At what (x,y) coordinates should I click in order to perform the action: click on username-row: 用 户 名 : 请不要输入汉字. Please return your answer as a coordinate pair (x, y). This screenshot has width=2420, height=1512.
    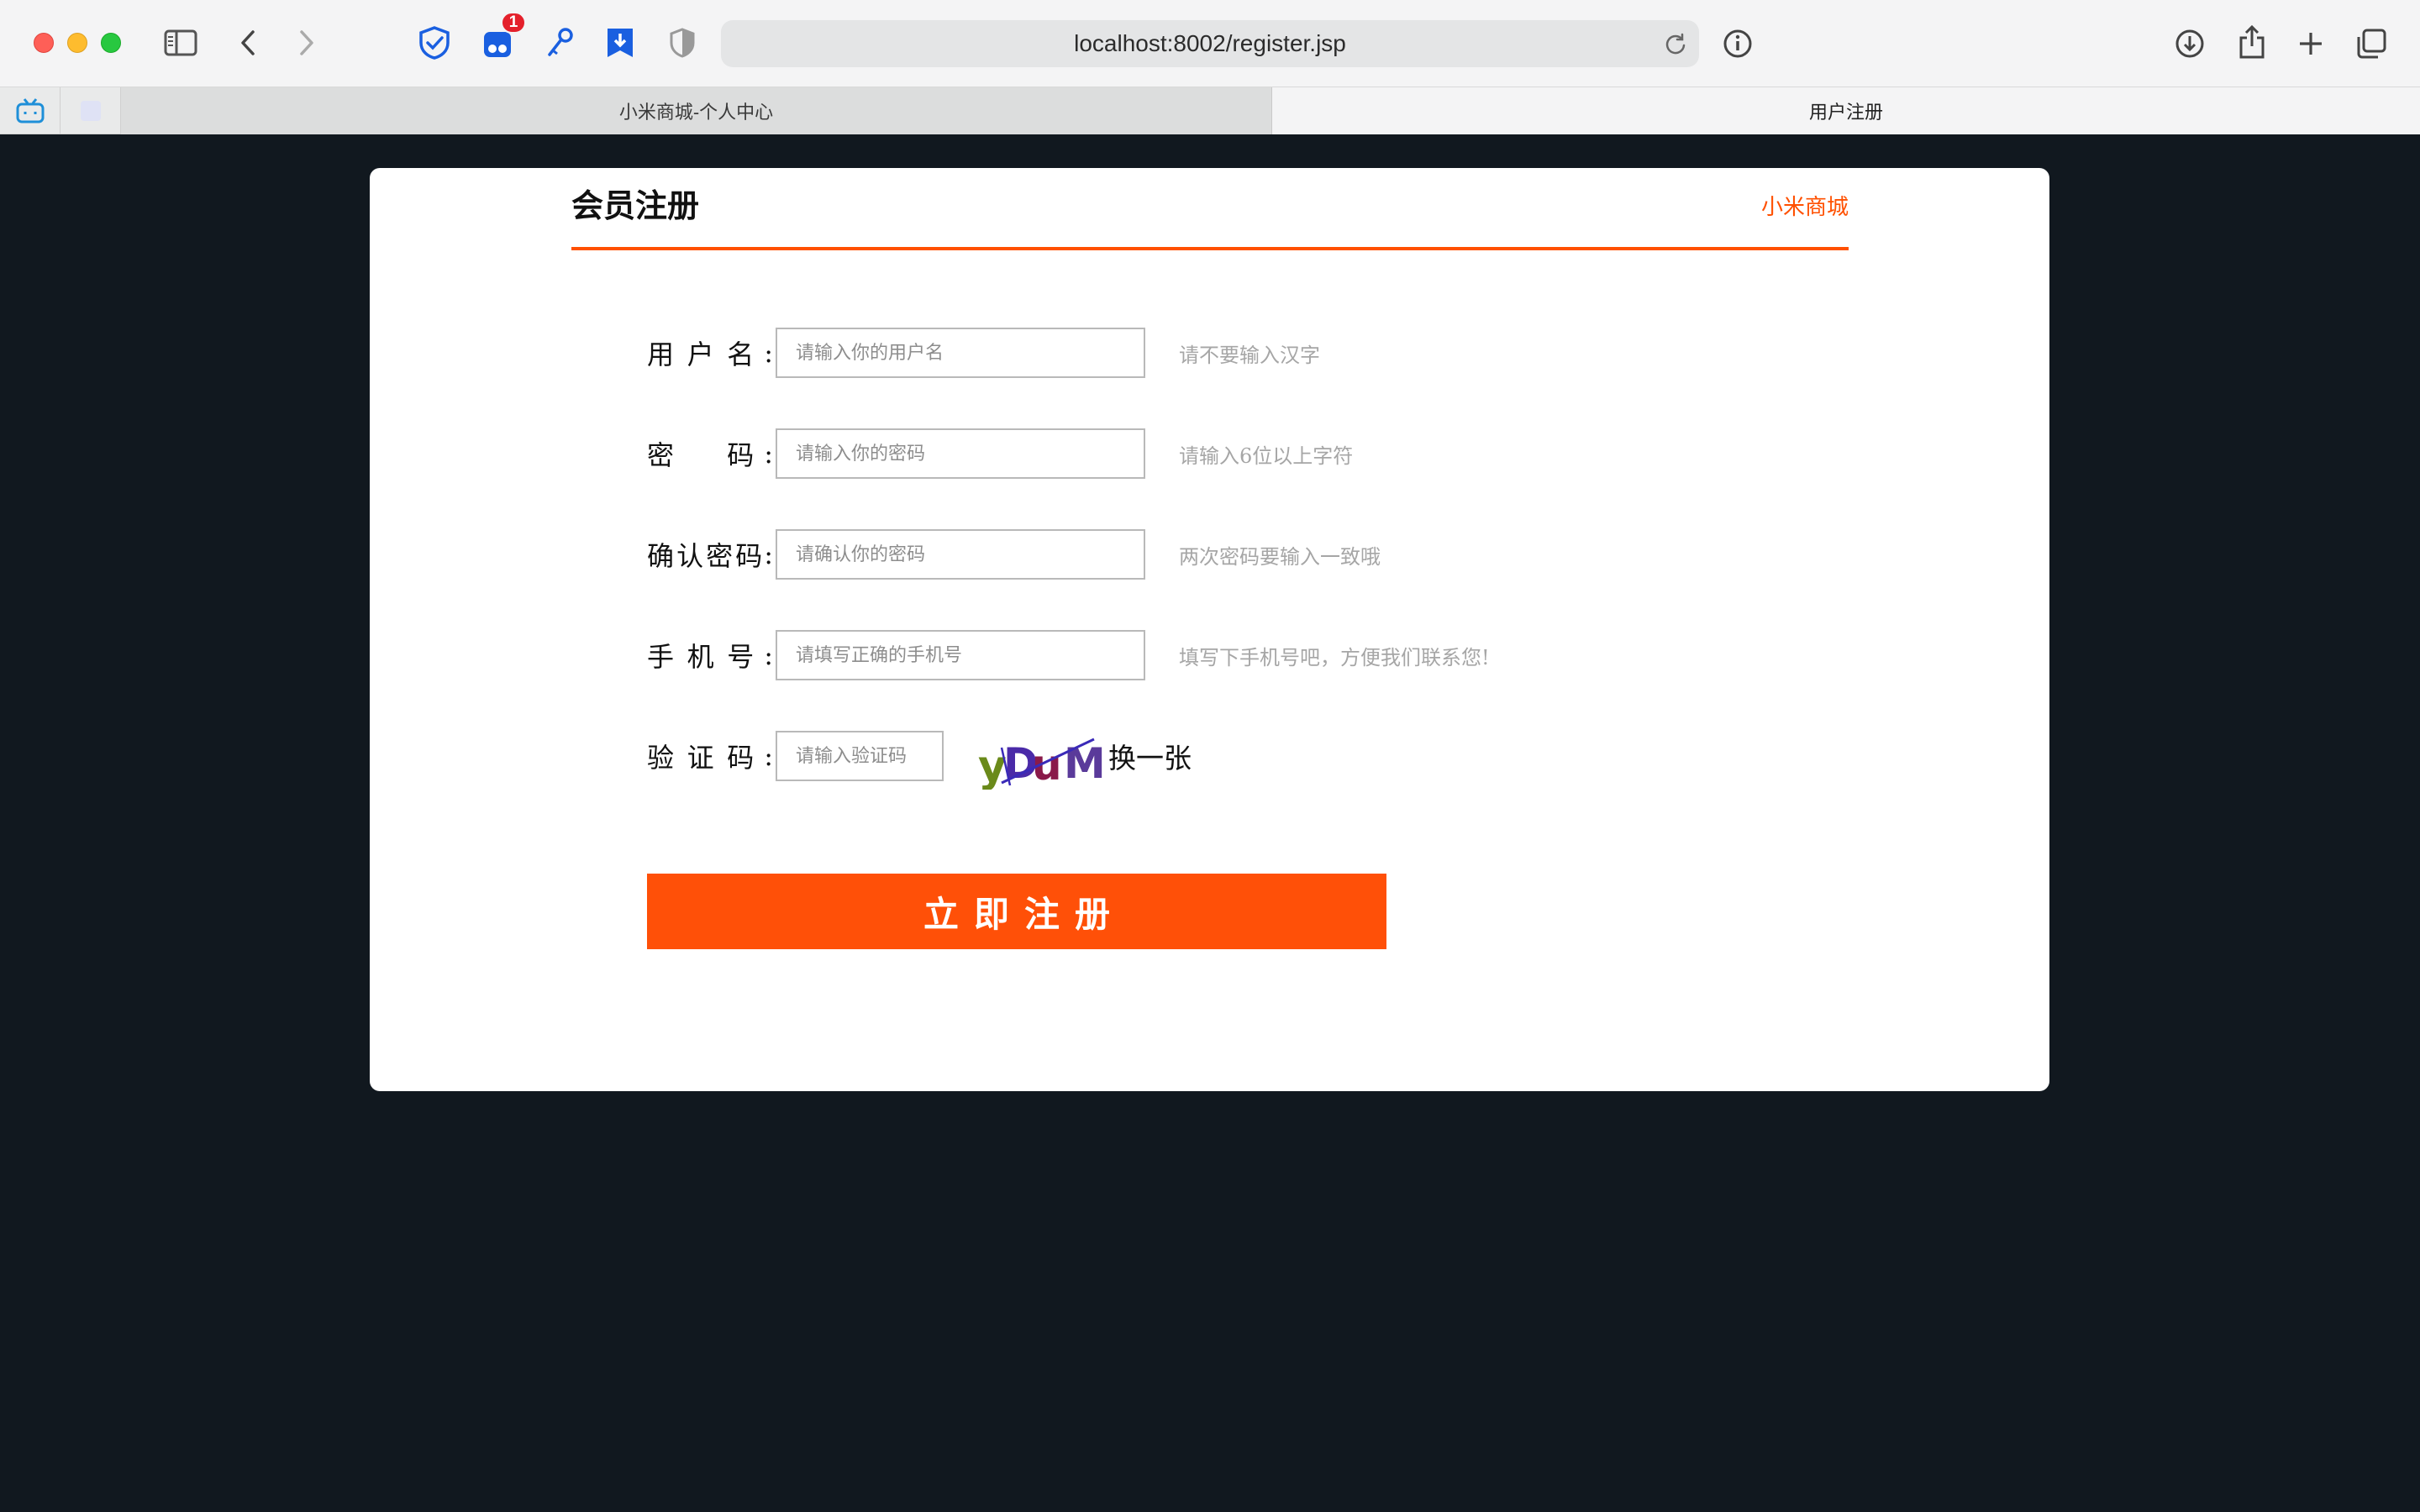
    Looking at the image, I should click on (1235, 353).